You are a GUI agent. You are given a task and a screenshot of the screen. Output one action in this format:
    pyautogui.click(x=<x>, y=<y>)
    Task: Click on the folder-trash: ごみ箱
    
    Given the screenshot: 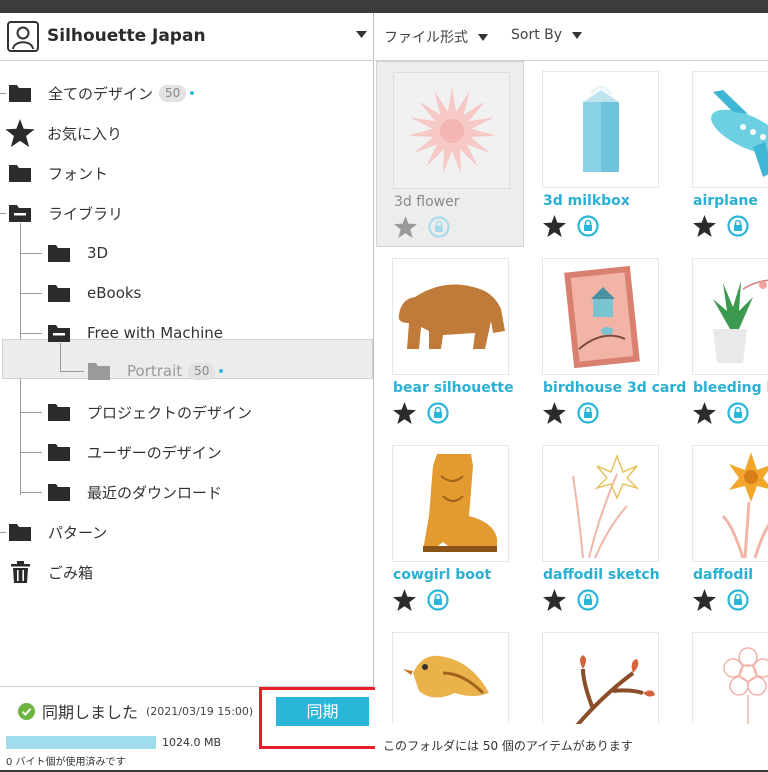 What is the action you would take?
    pyautogui.click(x=52, y=572)
    